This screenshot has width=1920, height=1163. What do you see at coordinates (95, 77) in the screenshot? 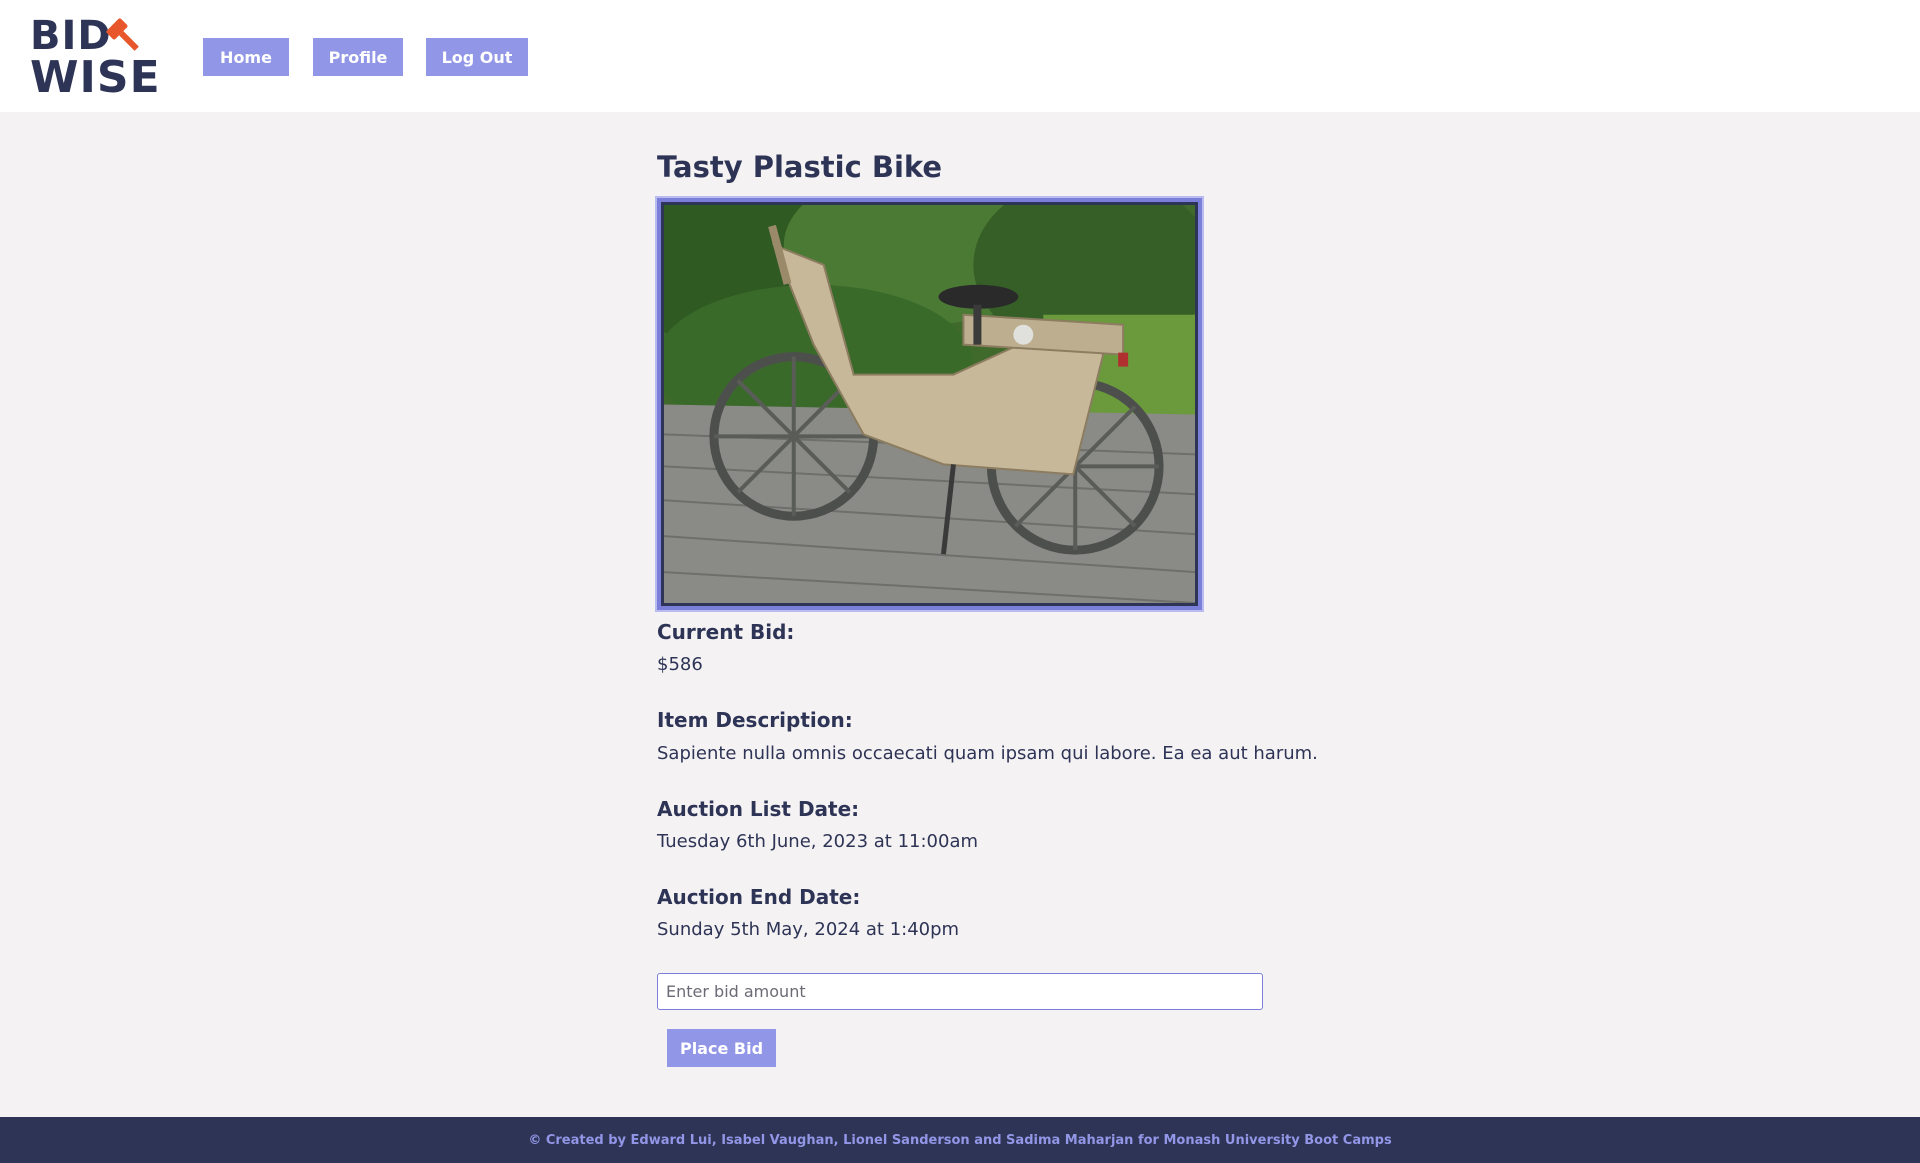
I see `logo-text-line2: WISE` at bounding box center [95, 77].